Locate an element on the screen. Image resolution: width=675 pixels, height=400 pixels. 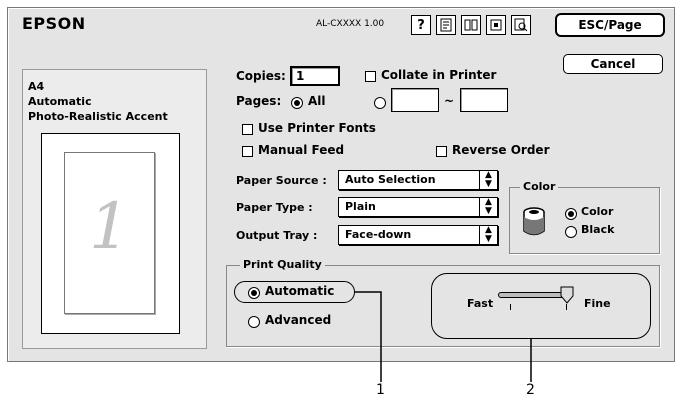
callout-number-1: 1 is located at coordinates (380, 390).